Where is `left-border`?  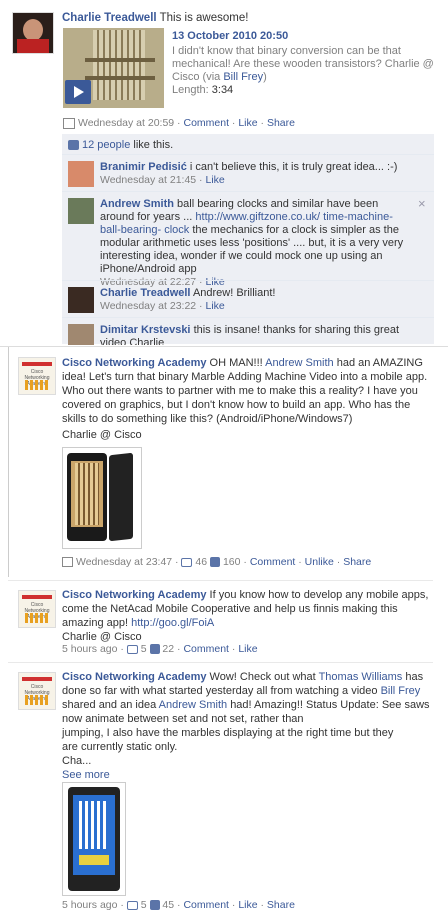 left-border is located at coordinates (8, 462).